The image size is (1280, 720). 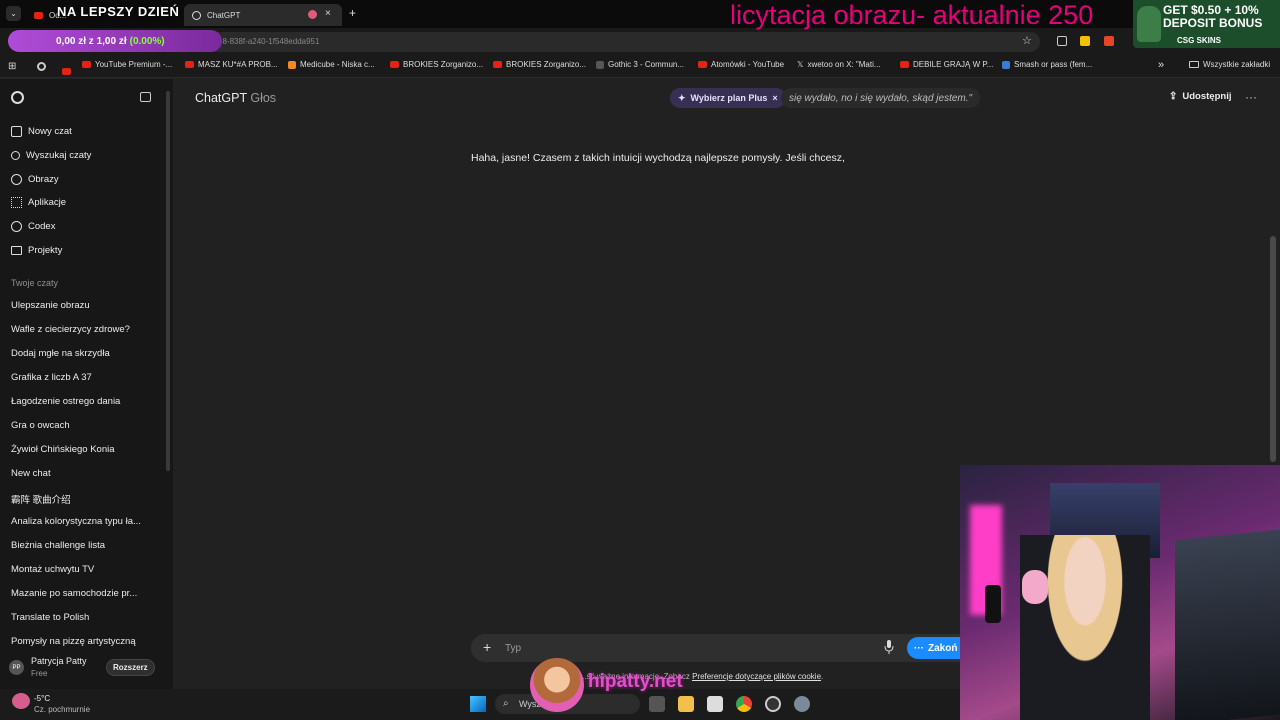 I want to click on chat-list-item: Żywioł Chińskiego Konia, so click(x=63, y=449).